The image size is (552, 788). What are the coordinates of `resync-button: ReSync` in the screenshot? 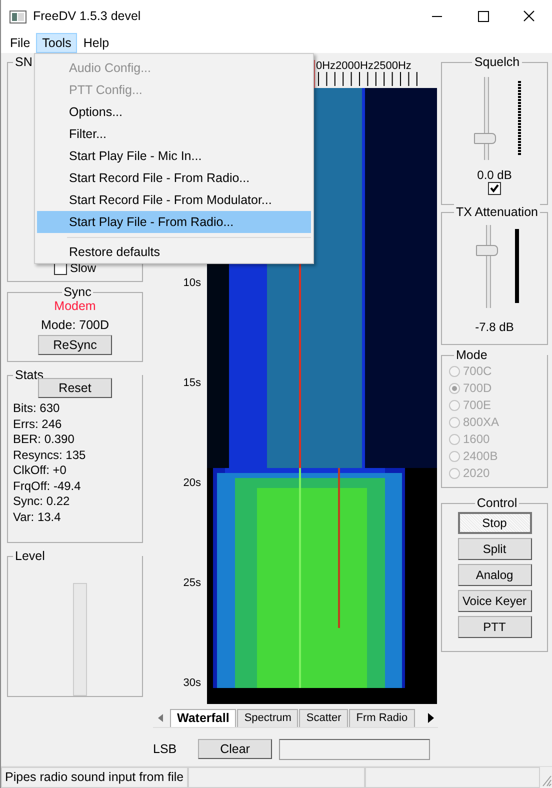 It's located at (75, 344).